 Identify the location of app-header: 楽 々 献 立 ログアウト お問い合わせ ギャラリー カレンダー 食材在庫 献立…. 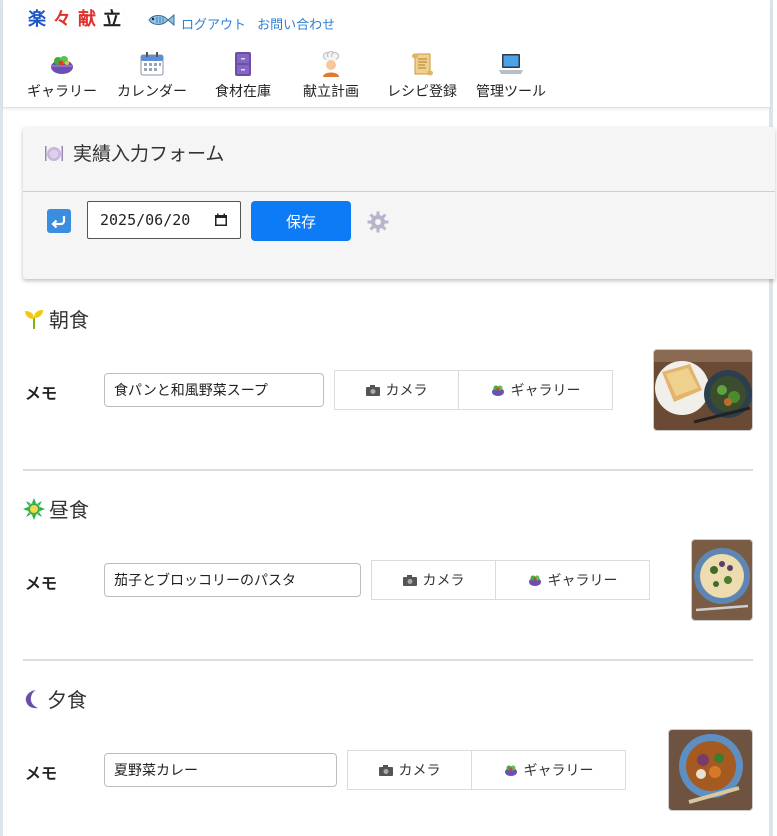
(386, 54).